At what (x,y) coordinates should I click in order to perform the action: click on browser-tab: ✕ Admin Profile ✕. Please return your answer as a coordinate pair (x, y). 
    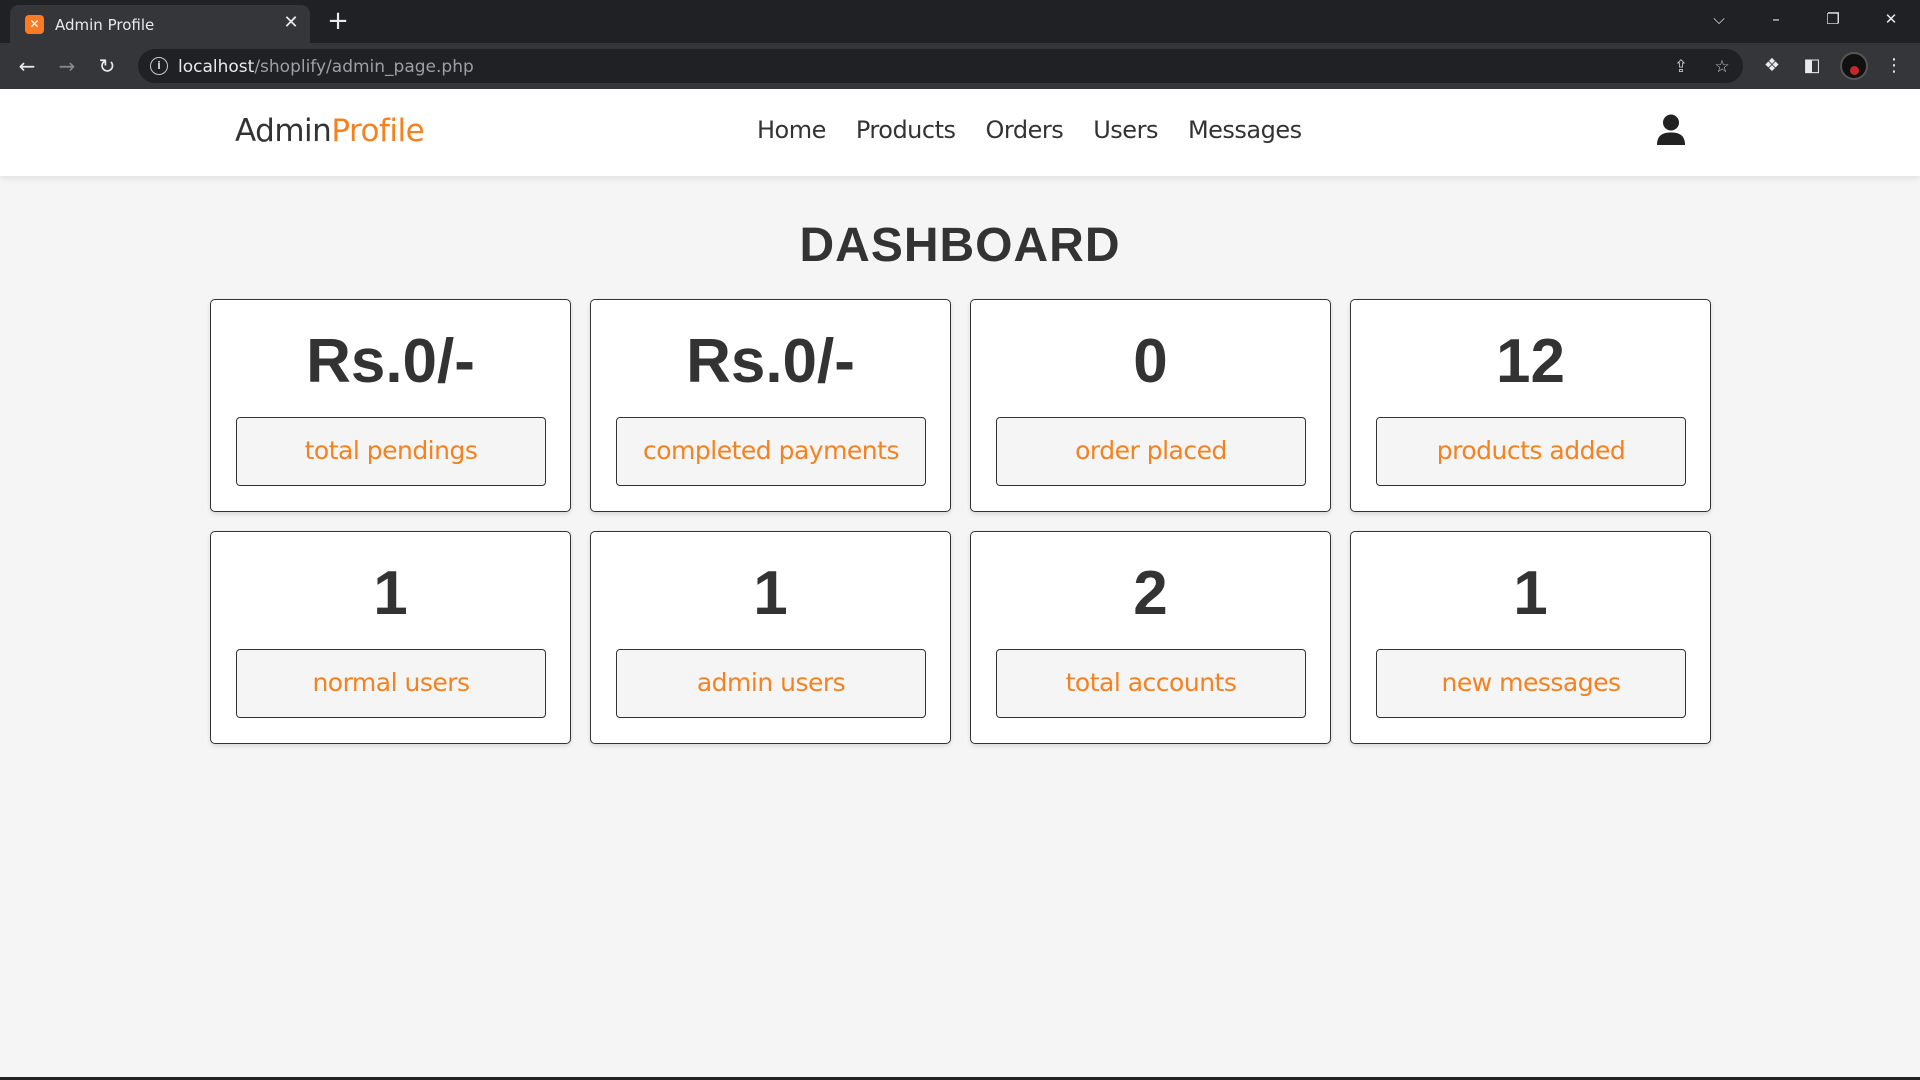
    Looking at the image, I should click on (160, 24).